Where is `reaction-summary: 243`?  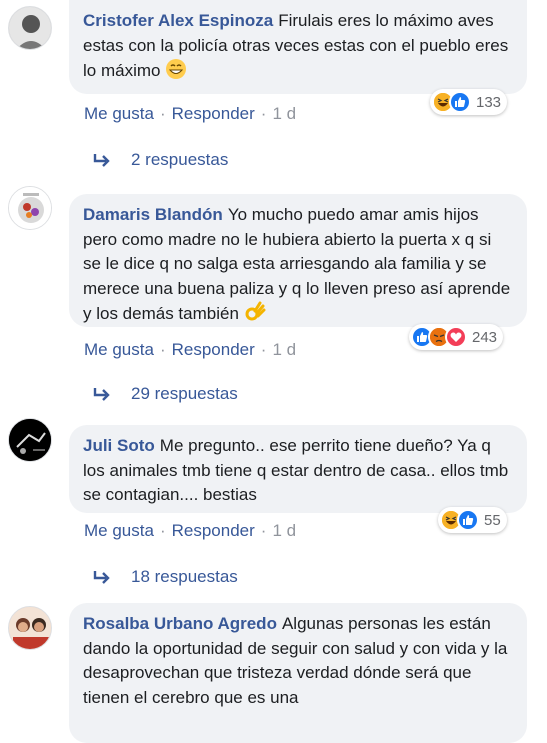
reaction-summary: 243 is located at coordinates (456, 337).